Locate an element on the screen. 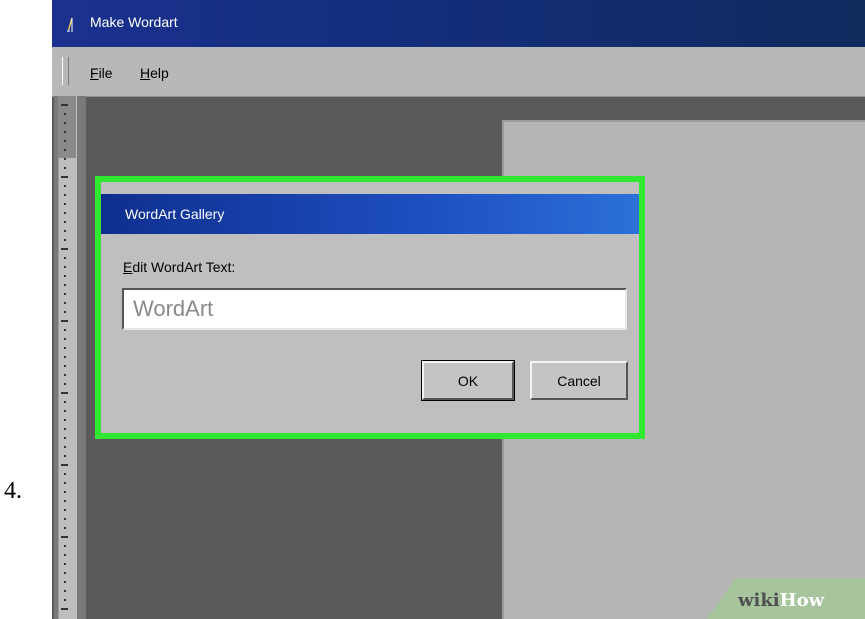 The width and height of the screenshot is (865, 619). wordart-text-input is located at coordinates (374, 309).